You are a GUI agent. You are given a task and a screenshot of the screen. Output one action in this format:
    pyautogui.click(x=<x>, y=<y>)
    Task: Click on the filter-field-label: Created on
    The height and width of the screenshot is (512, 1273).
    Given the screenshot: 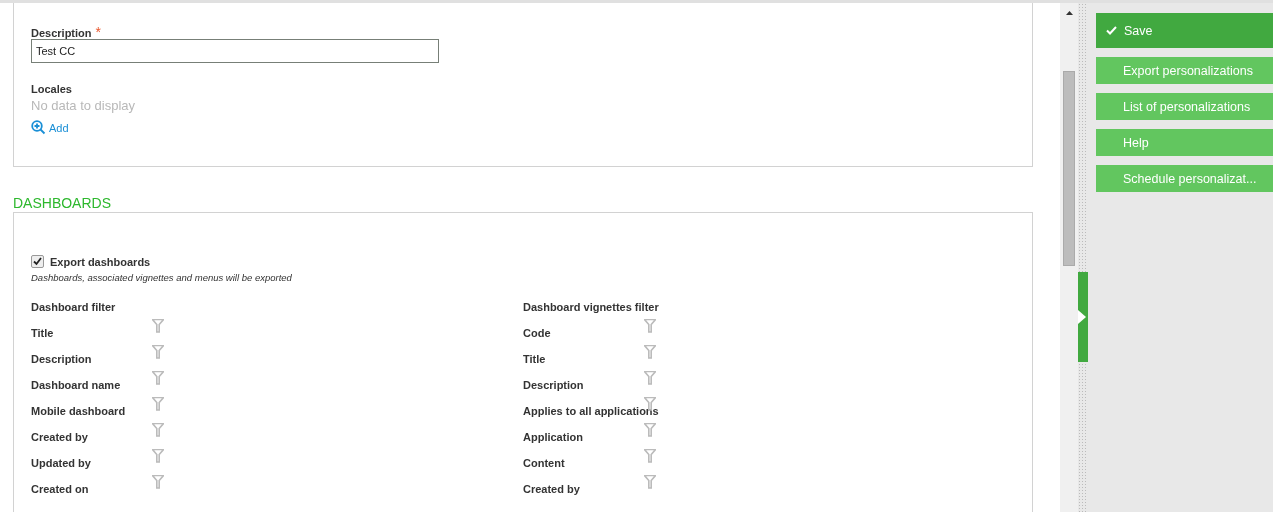 What is the action you would take?
    pyautogui.click(x=60, y=489)
    